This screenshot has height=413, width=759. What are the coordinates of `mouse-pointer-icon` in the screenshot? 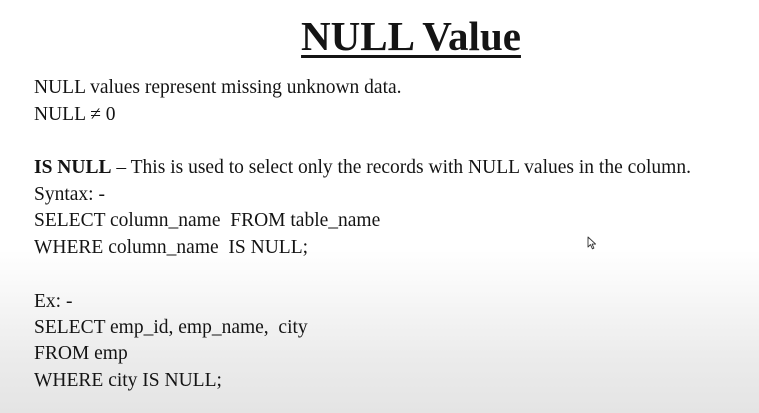 It's located at (592, 243).